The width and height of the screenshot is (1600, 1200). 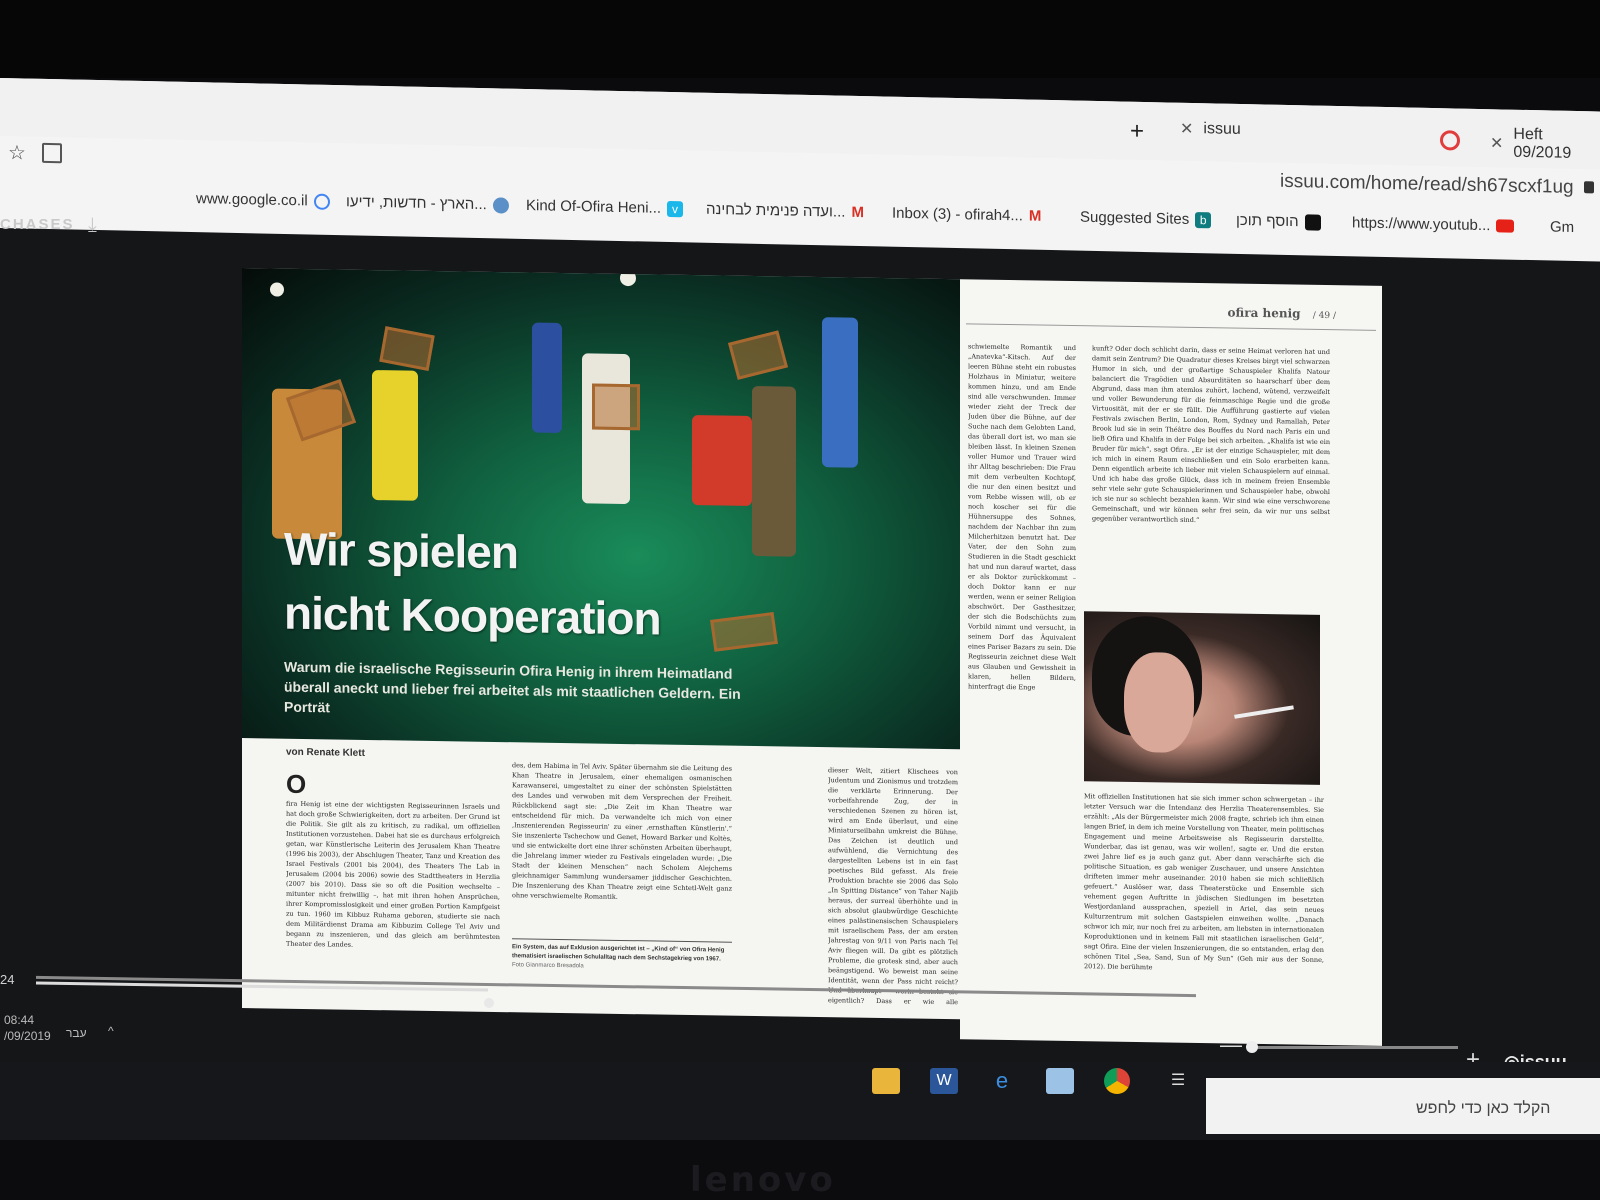 I want to click on bookmark-suggested: Suggested Sites b, so click(x=1146, y=219).